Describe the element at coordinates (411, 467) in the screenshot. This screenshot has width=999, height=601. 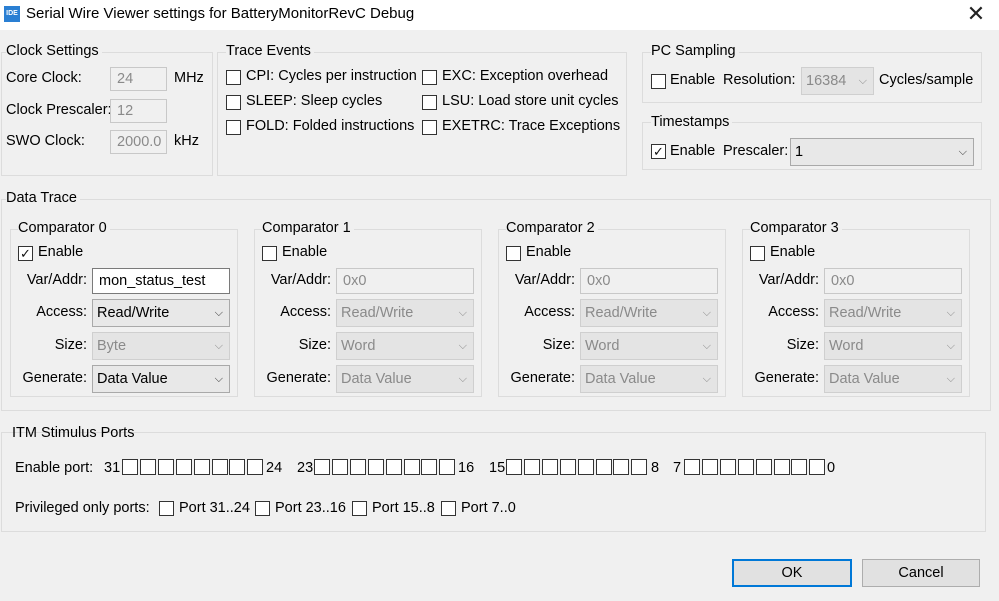
I see `enable-port-18-checkbox` at that location.